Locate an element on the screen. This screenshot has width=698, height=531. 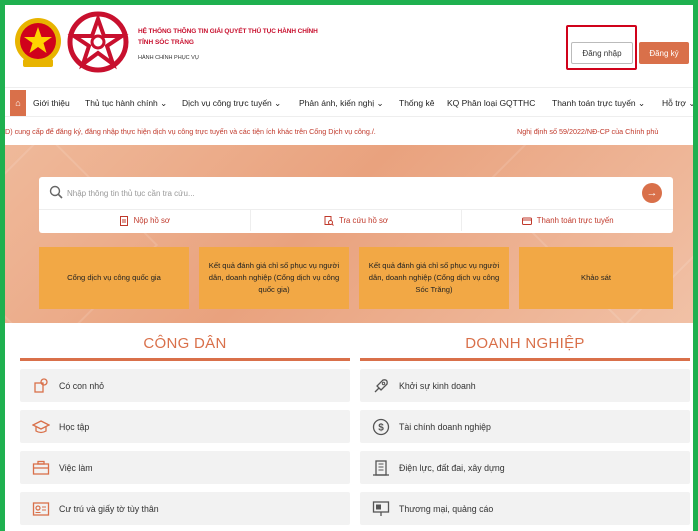
business-item-label: Điện lực, đất đai, xây dựng is located at coordinates (452, 467).